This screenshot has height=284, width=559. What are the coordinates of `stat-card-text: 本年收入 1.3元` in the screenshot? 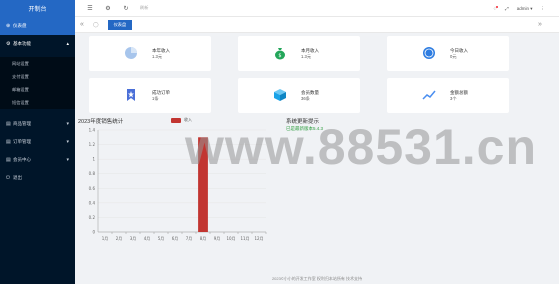 It's located at (161, 54).